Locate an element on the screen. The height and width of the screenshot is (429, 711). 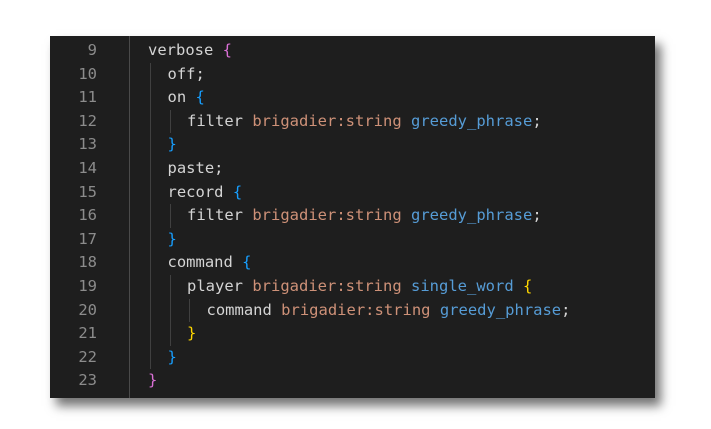
code-token: single_word is located at coordinates (462, 286).